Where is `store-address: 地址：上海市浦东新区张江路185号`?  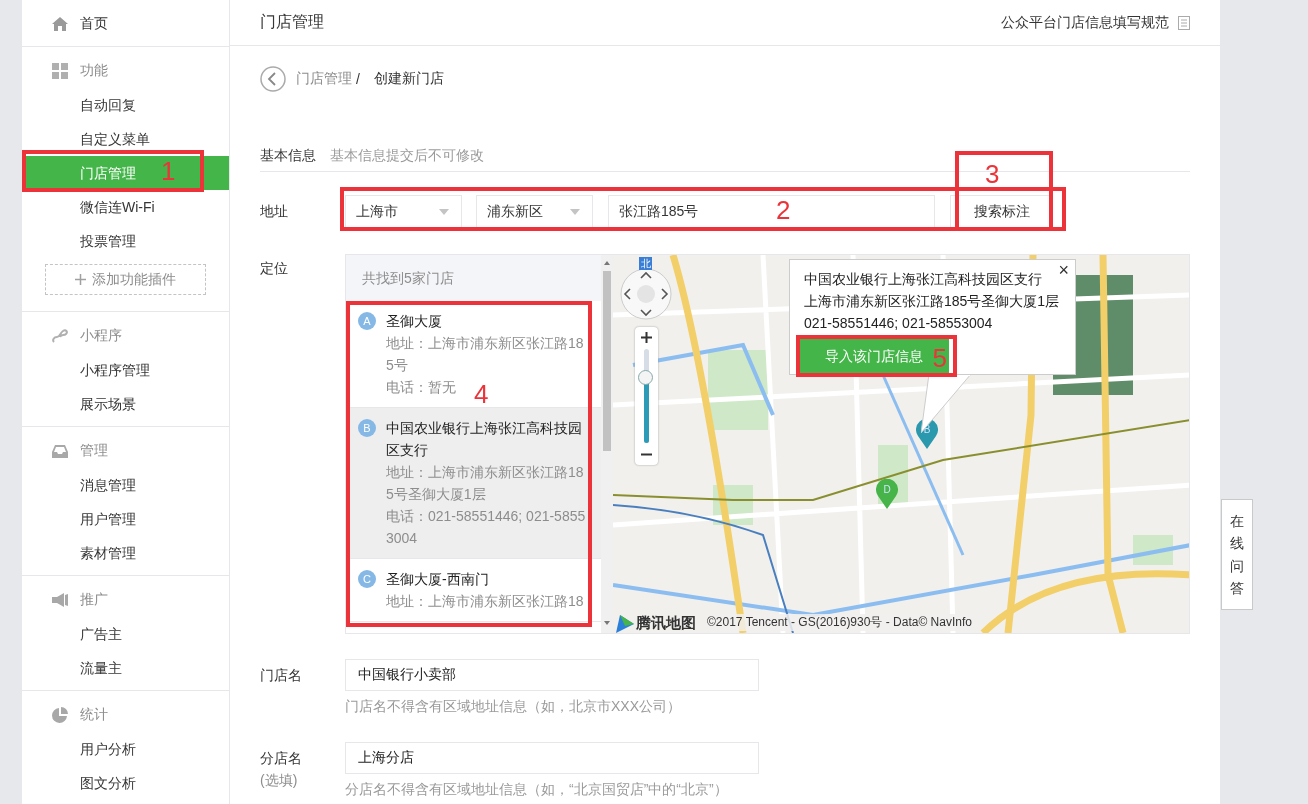 store-address: 地址：上海市浦东新区张江路185号 is located at coordinates (485, 354).